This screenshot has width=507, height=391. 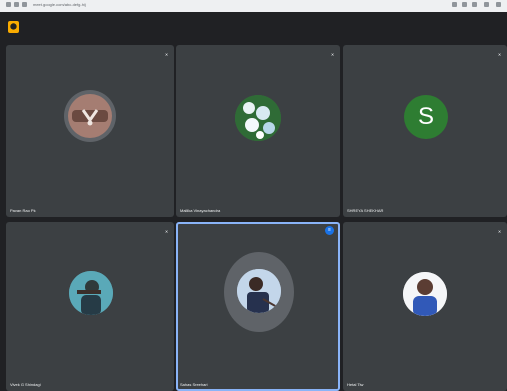 What do you see at coordinates (355, 384) in the screenshot?
I see `participant-name: Hetal Tiw` at bounding box center [355, 384].